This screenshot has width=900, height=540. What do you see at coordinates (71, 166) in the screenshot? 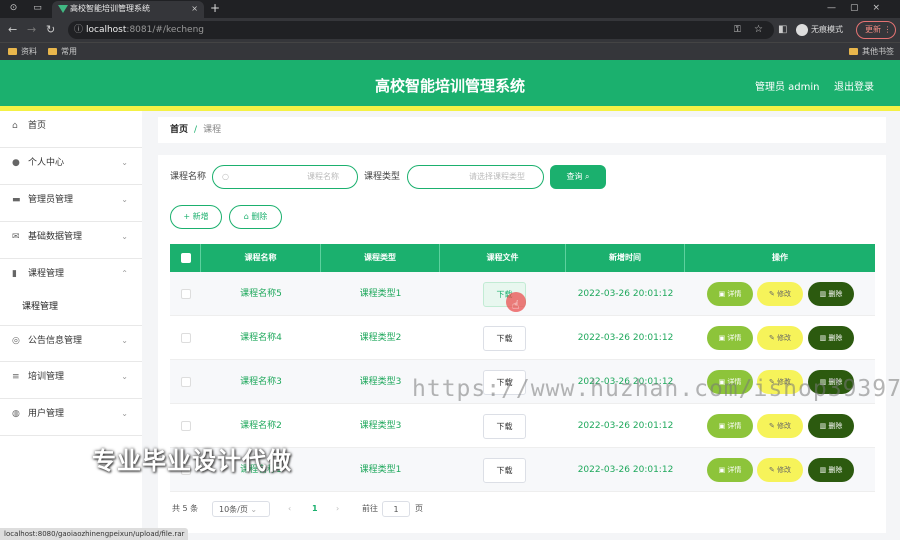
I see `sidebar-item-profile: ● 个人中心 ⌄` at bounding box center [71, 166].